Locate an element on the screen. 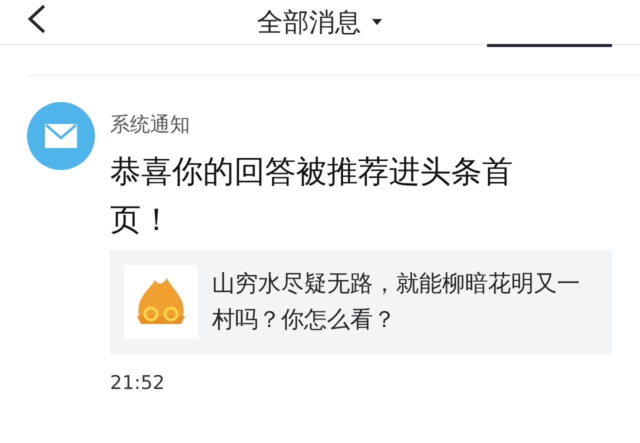  timestamp: 21:52 is located at coordinates (138, 383).